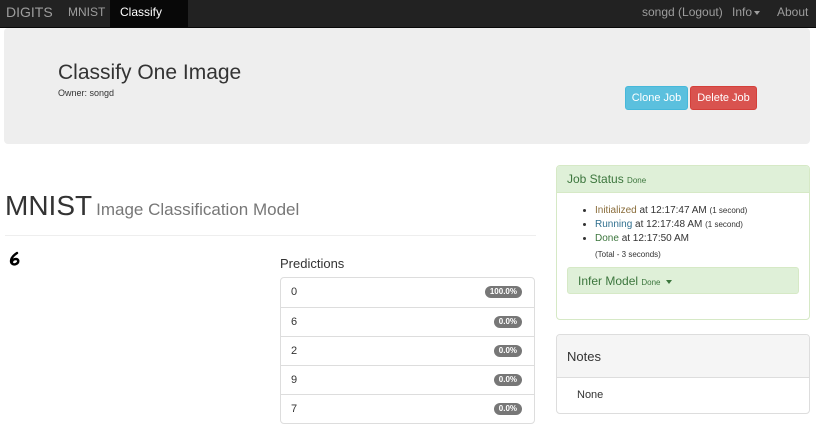 This screenshot has height=427, width=816. Describe the element at coordinates (407, 379) in the screenshot. I see `prediction-row: 9 0.0%` at that location.